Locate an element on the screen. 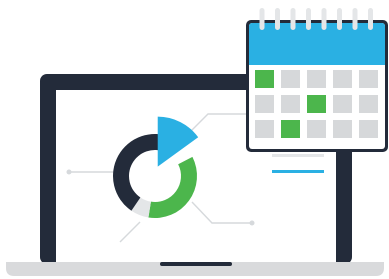  connector-bottom-right-dot is located at coordinates (252, 223).